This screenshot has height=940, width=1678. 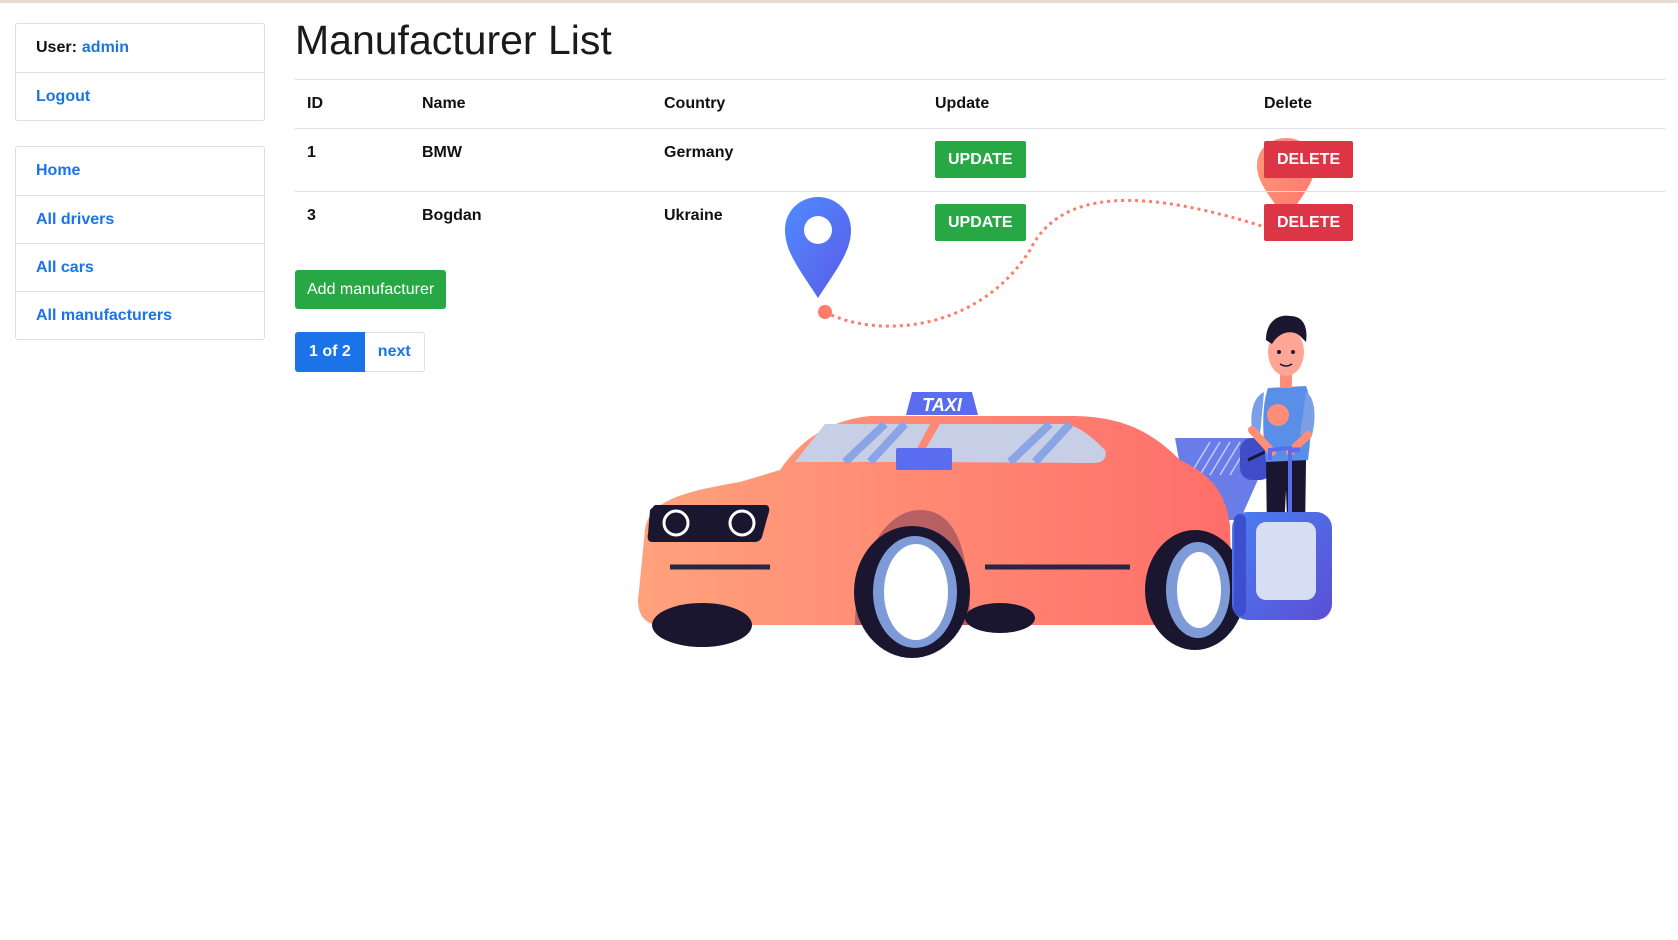 I want to click on add-manufacturer-button: Add manufacturer, so click(x=371, y=289).